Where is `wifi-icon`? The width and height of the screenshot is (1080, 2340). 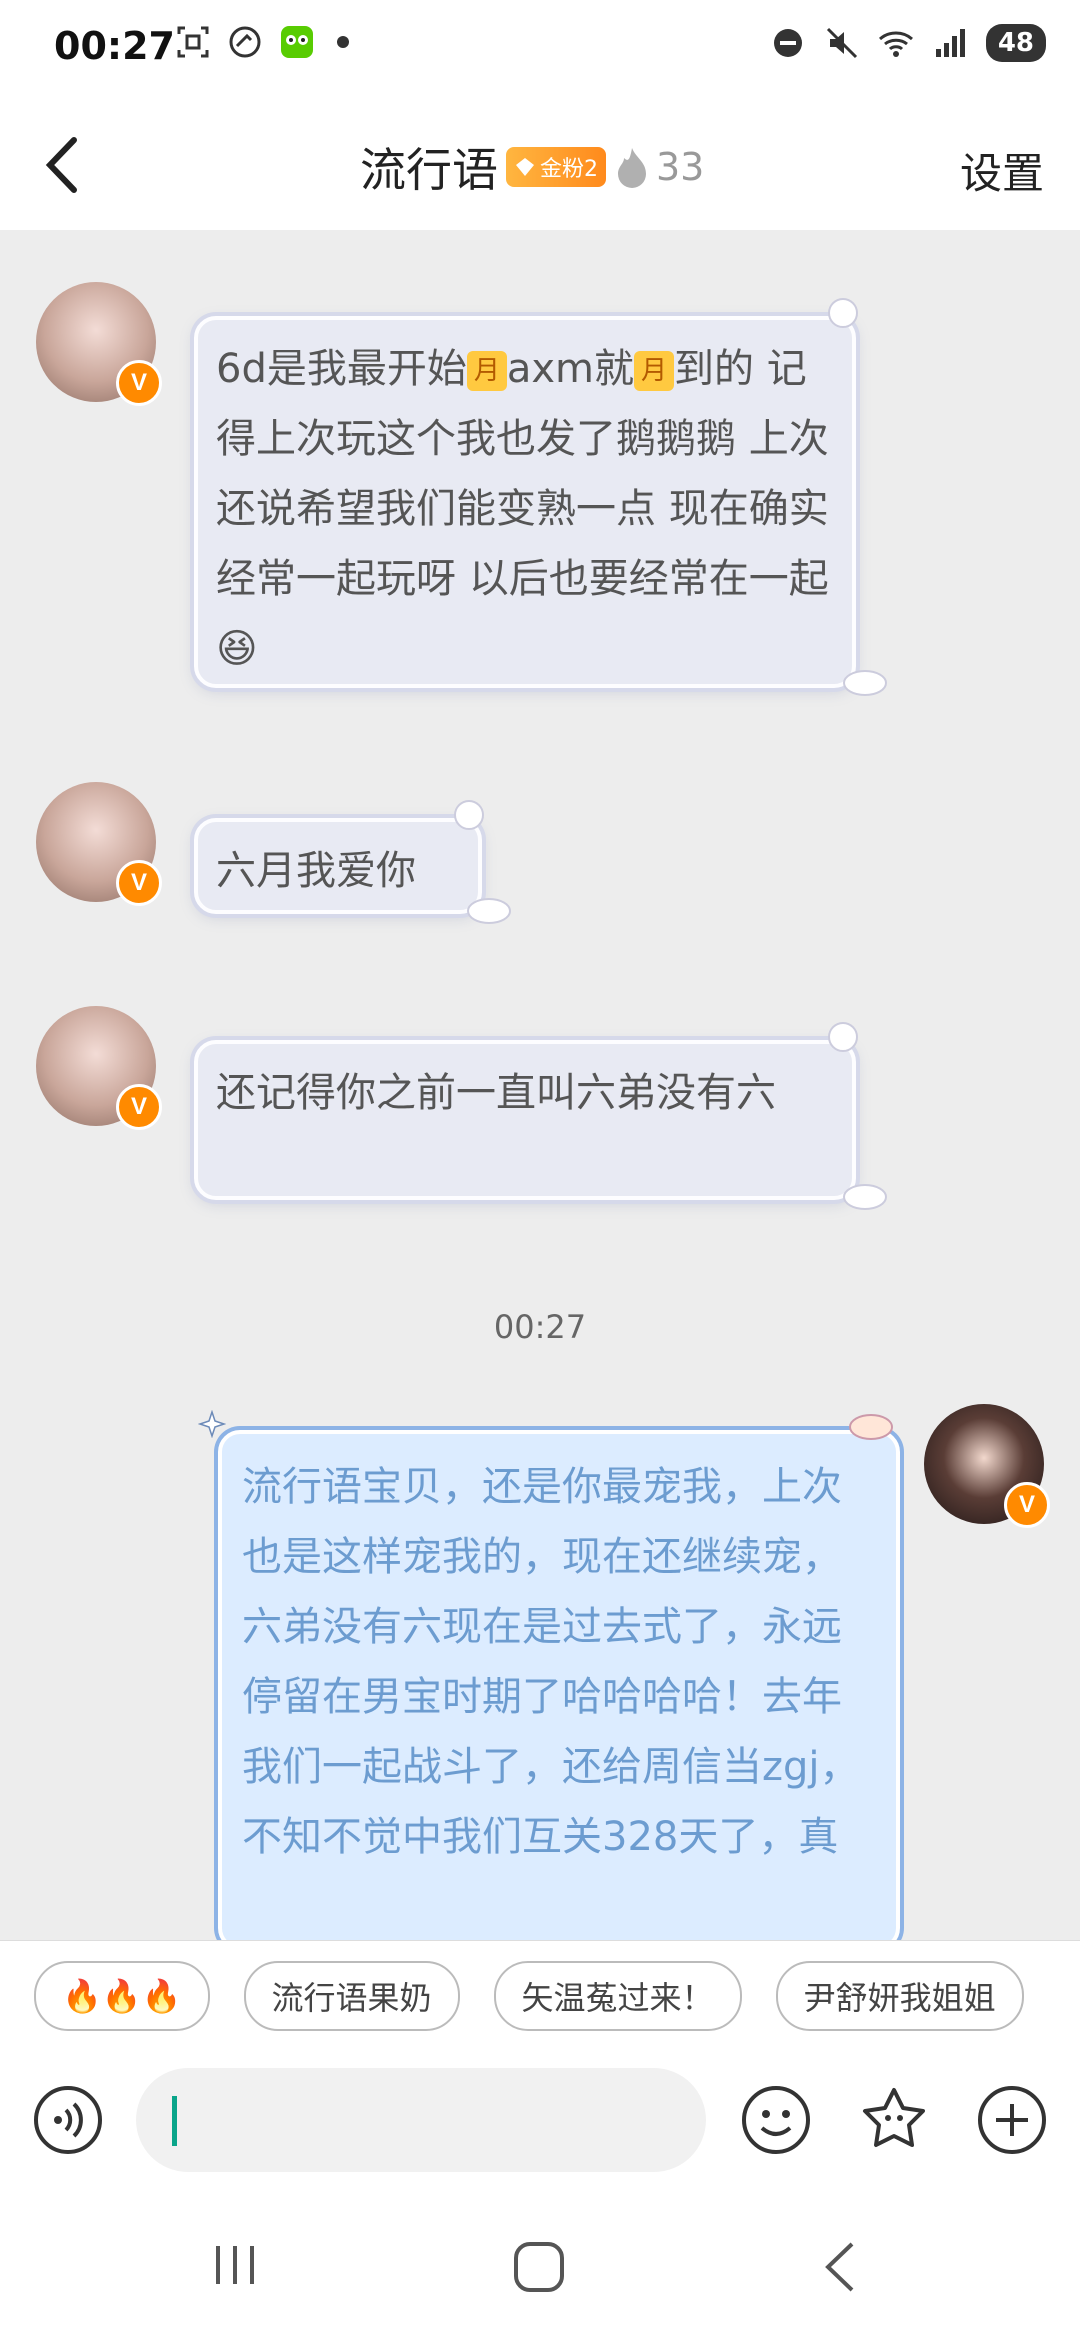
wifi-icon is located at coordinates (895, 44).